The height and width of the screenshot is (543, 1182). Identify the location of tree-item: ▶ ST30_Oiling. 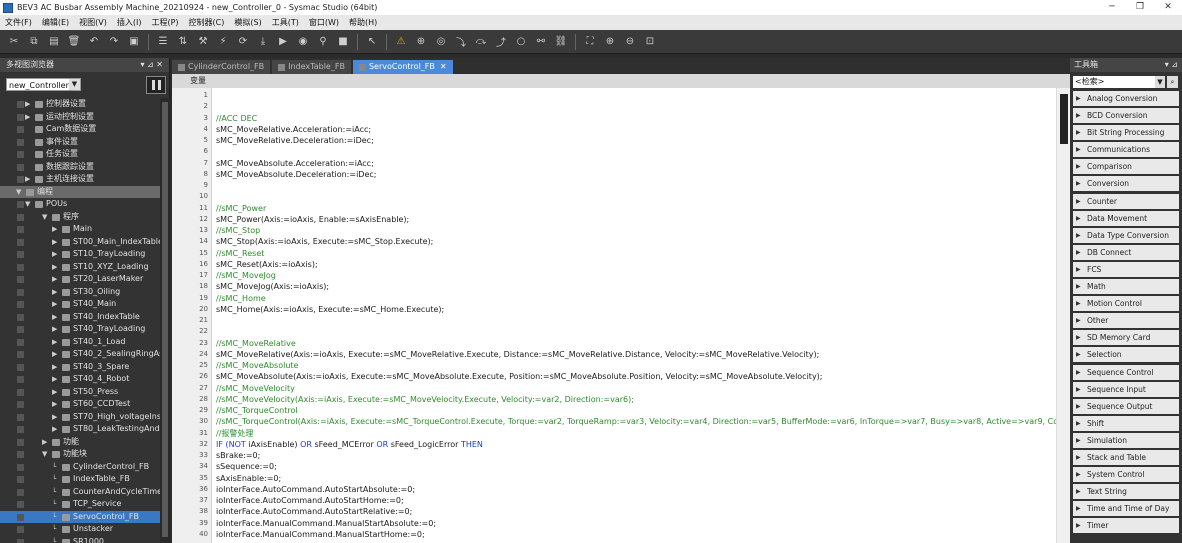
(80, 292).